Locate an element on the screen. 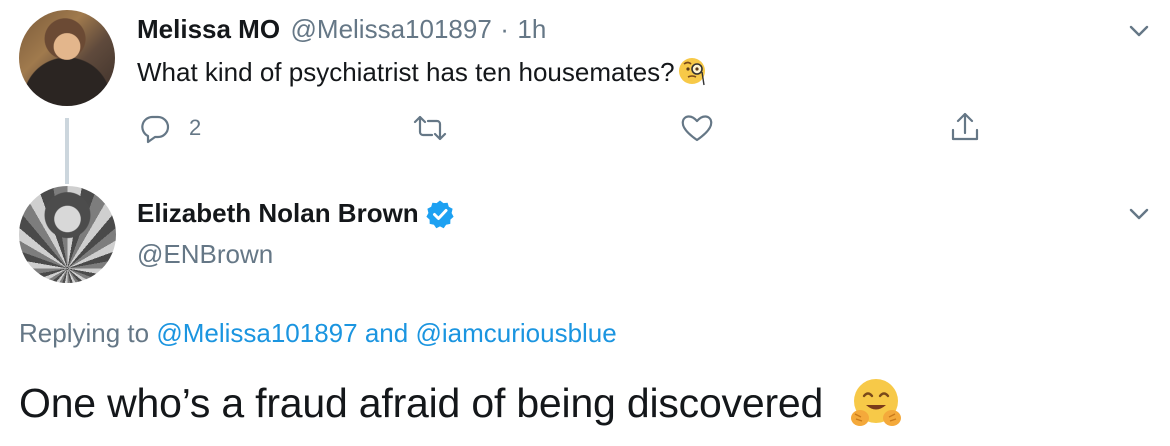 This screenshot has height=446, width=1170. tweet1-header: Melissa MO @Melissa101897 · 1h is located at coordinates (341, 29).